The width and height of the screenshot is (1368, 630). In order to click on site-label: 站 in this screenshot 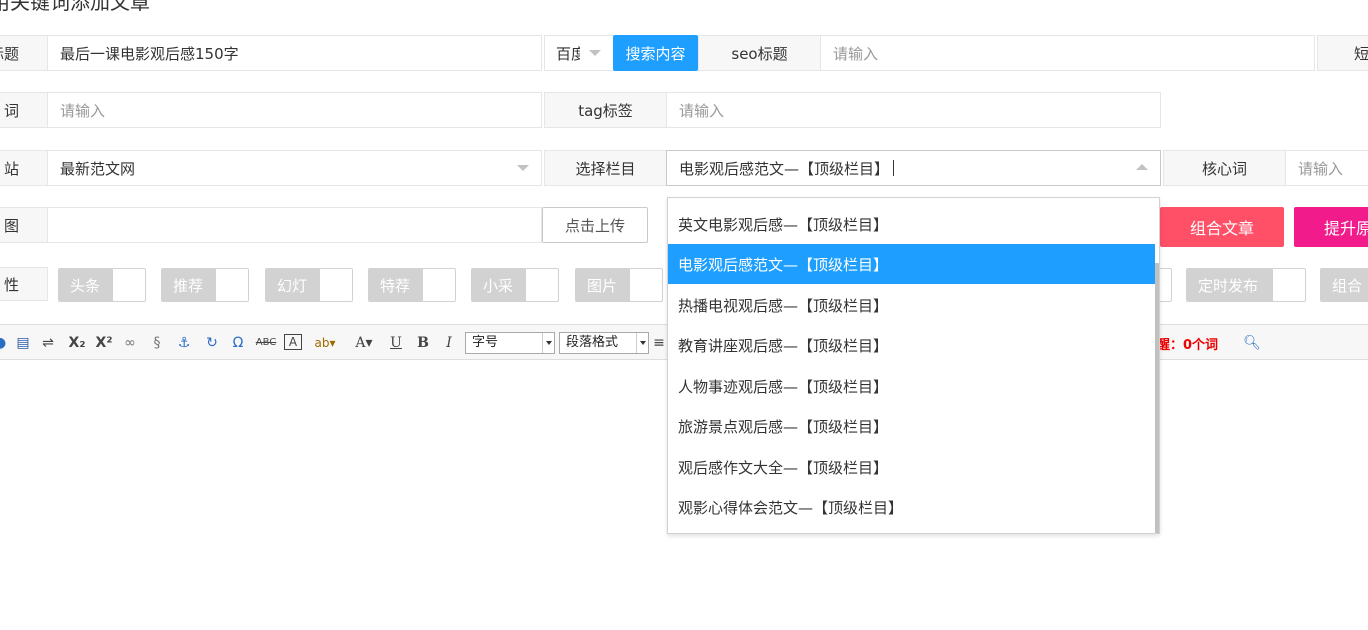, I will do `click(24, 168)`.